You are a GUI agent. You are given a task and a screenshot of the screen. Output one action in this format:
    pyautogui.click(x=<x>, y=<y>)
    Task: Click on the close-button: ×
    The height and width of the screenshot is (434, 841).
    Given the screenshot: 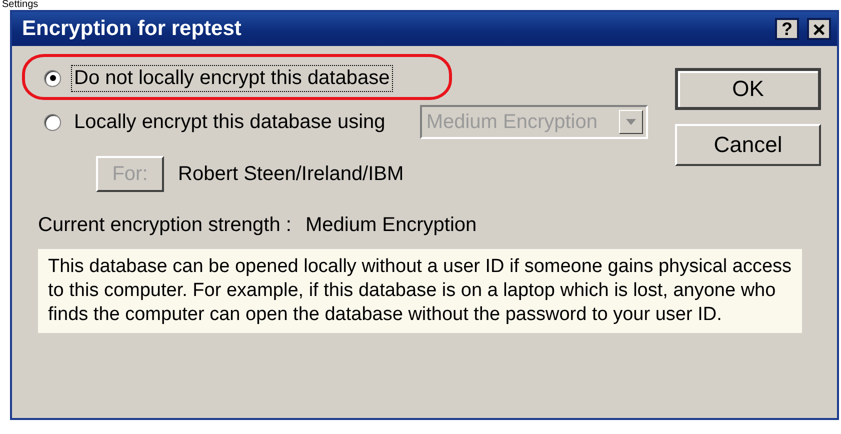 What is the action you would take?
    pyautogui.click(x=819, y=29)
    